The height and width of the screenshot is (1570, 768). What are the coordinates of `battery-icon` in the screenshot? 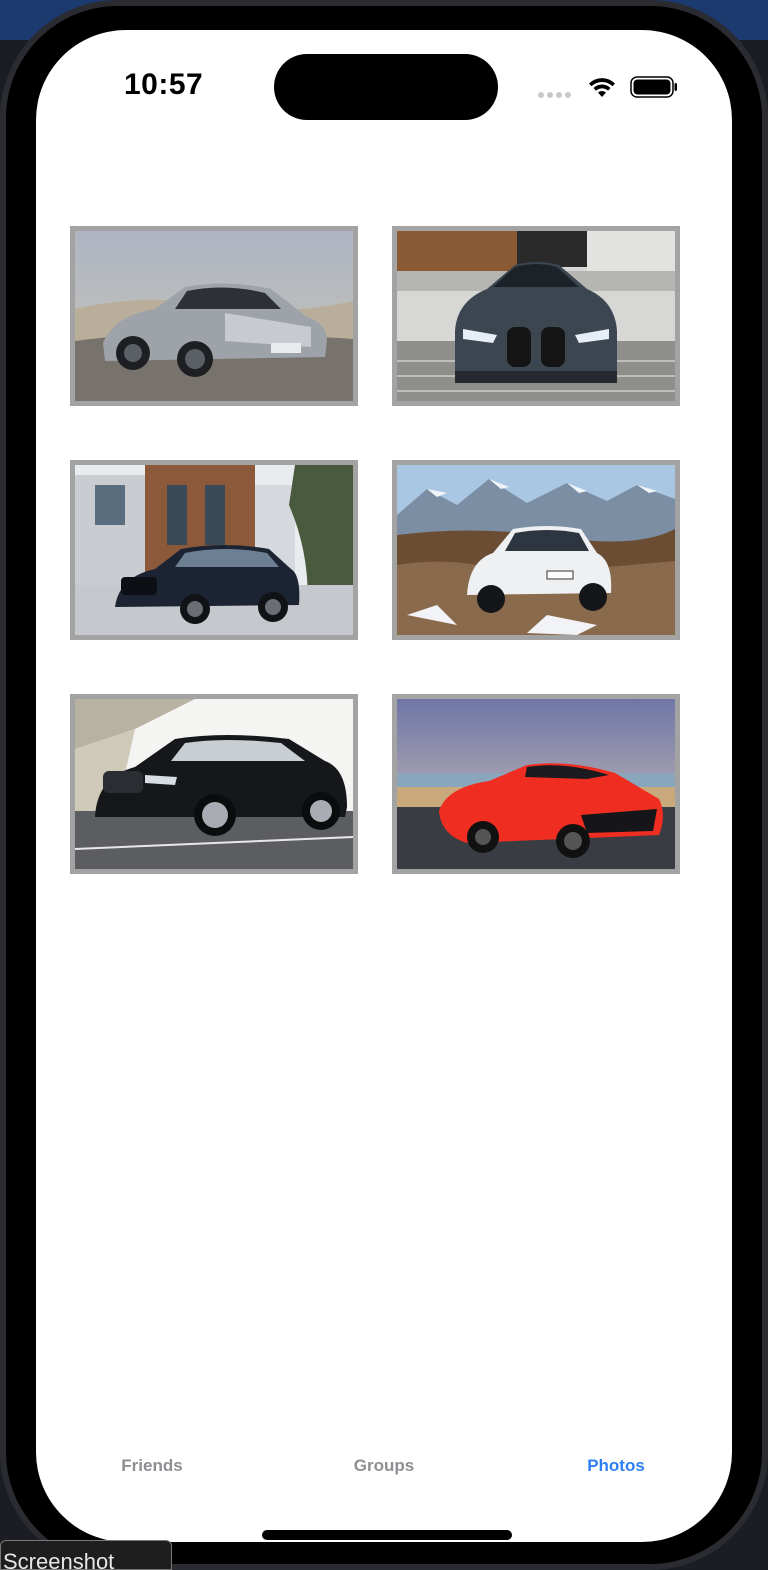 It's located at (653, 87).